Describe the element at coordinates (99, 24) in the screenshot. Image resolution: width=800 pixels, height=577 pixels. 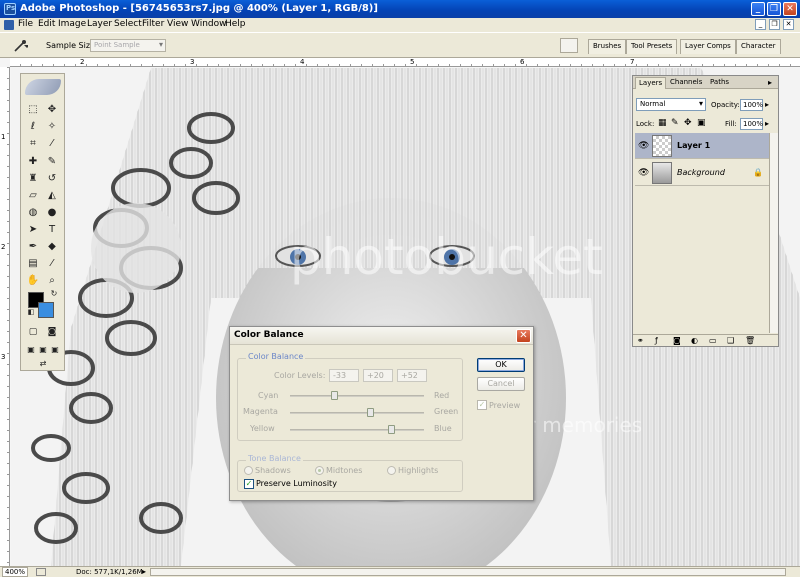
I see `menu-layer: Layer` at that location.